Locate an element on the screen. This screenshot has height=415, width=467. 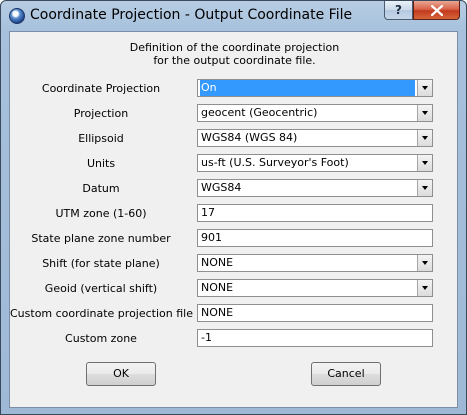
row-coordinate-projection: Coordinate Projection On is located at coordinates (234, 89).